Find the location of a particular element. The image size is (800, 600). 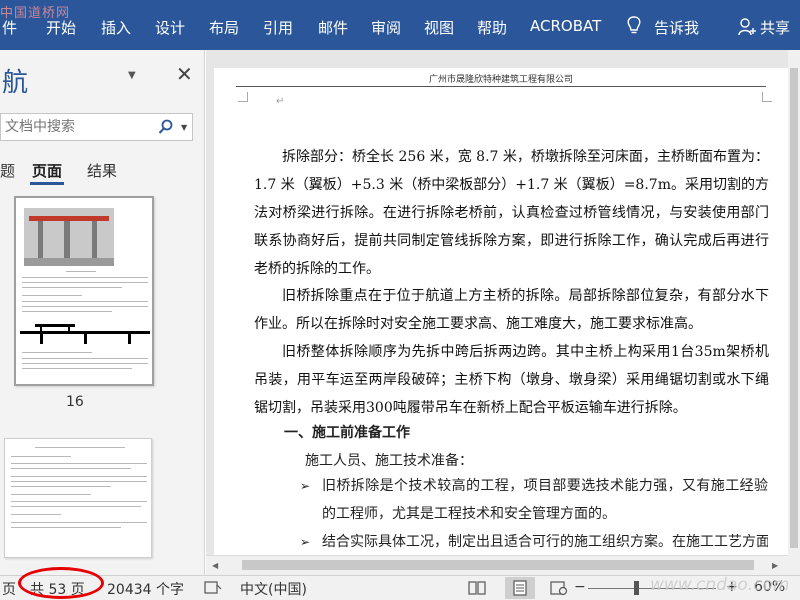

pane-options-icon: ▼ is located at coordinates (132, 75).